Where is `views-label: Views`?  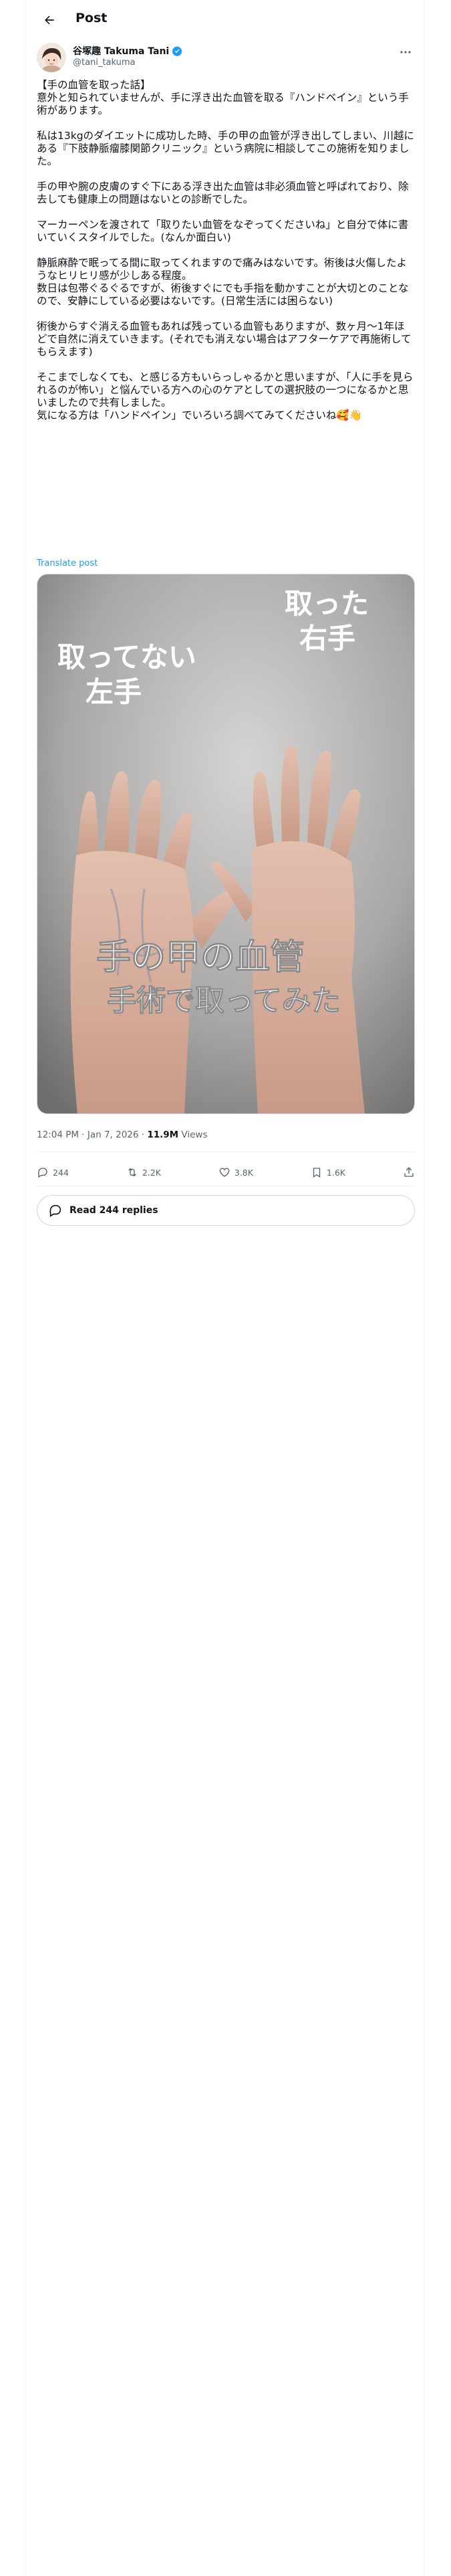
views-label: Views is located at coordinates (193, 1135).